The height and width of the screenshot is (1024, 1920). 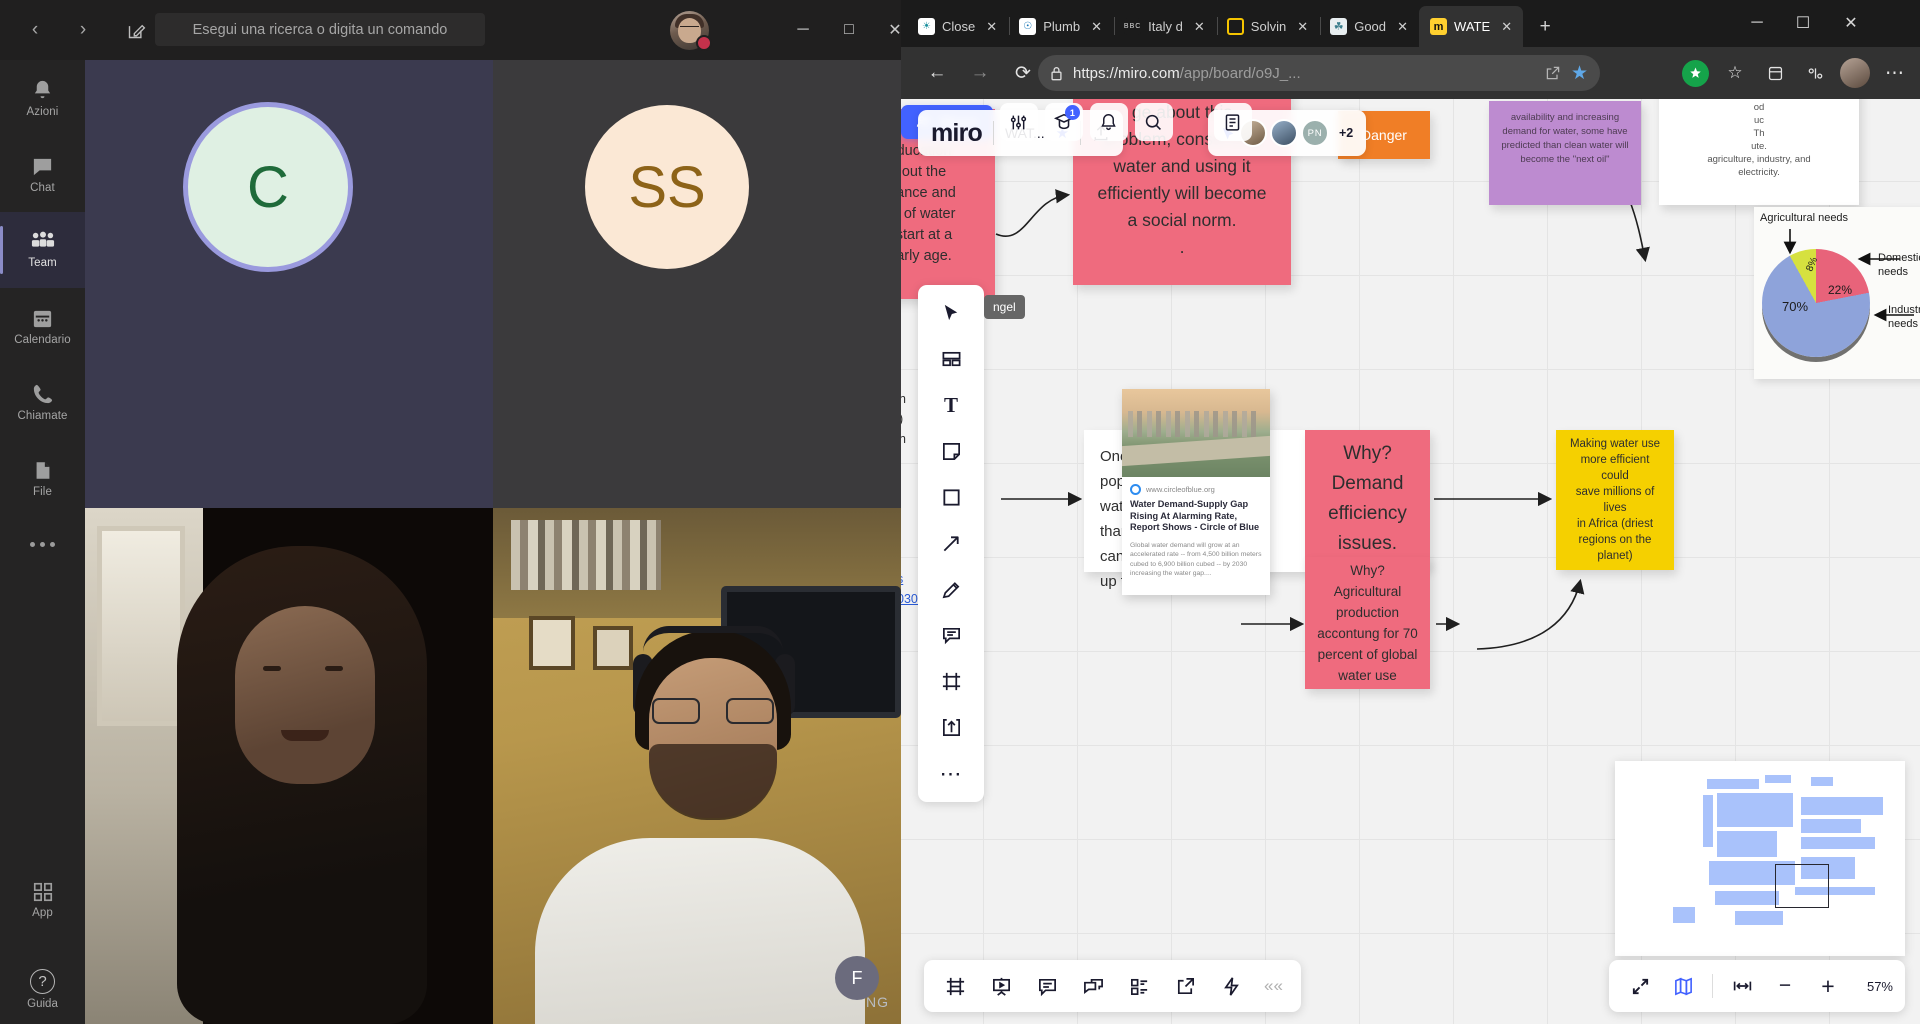 I want to click on minimap-viewport, so click(x=1802, y=886).